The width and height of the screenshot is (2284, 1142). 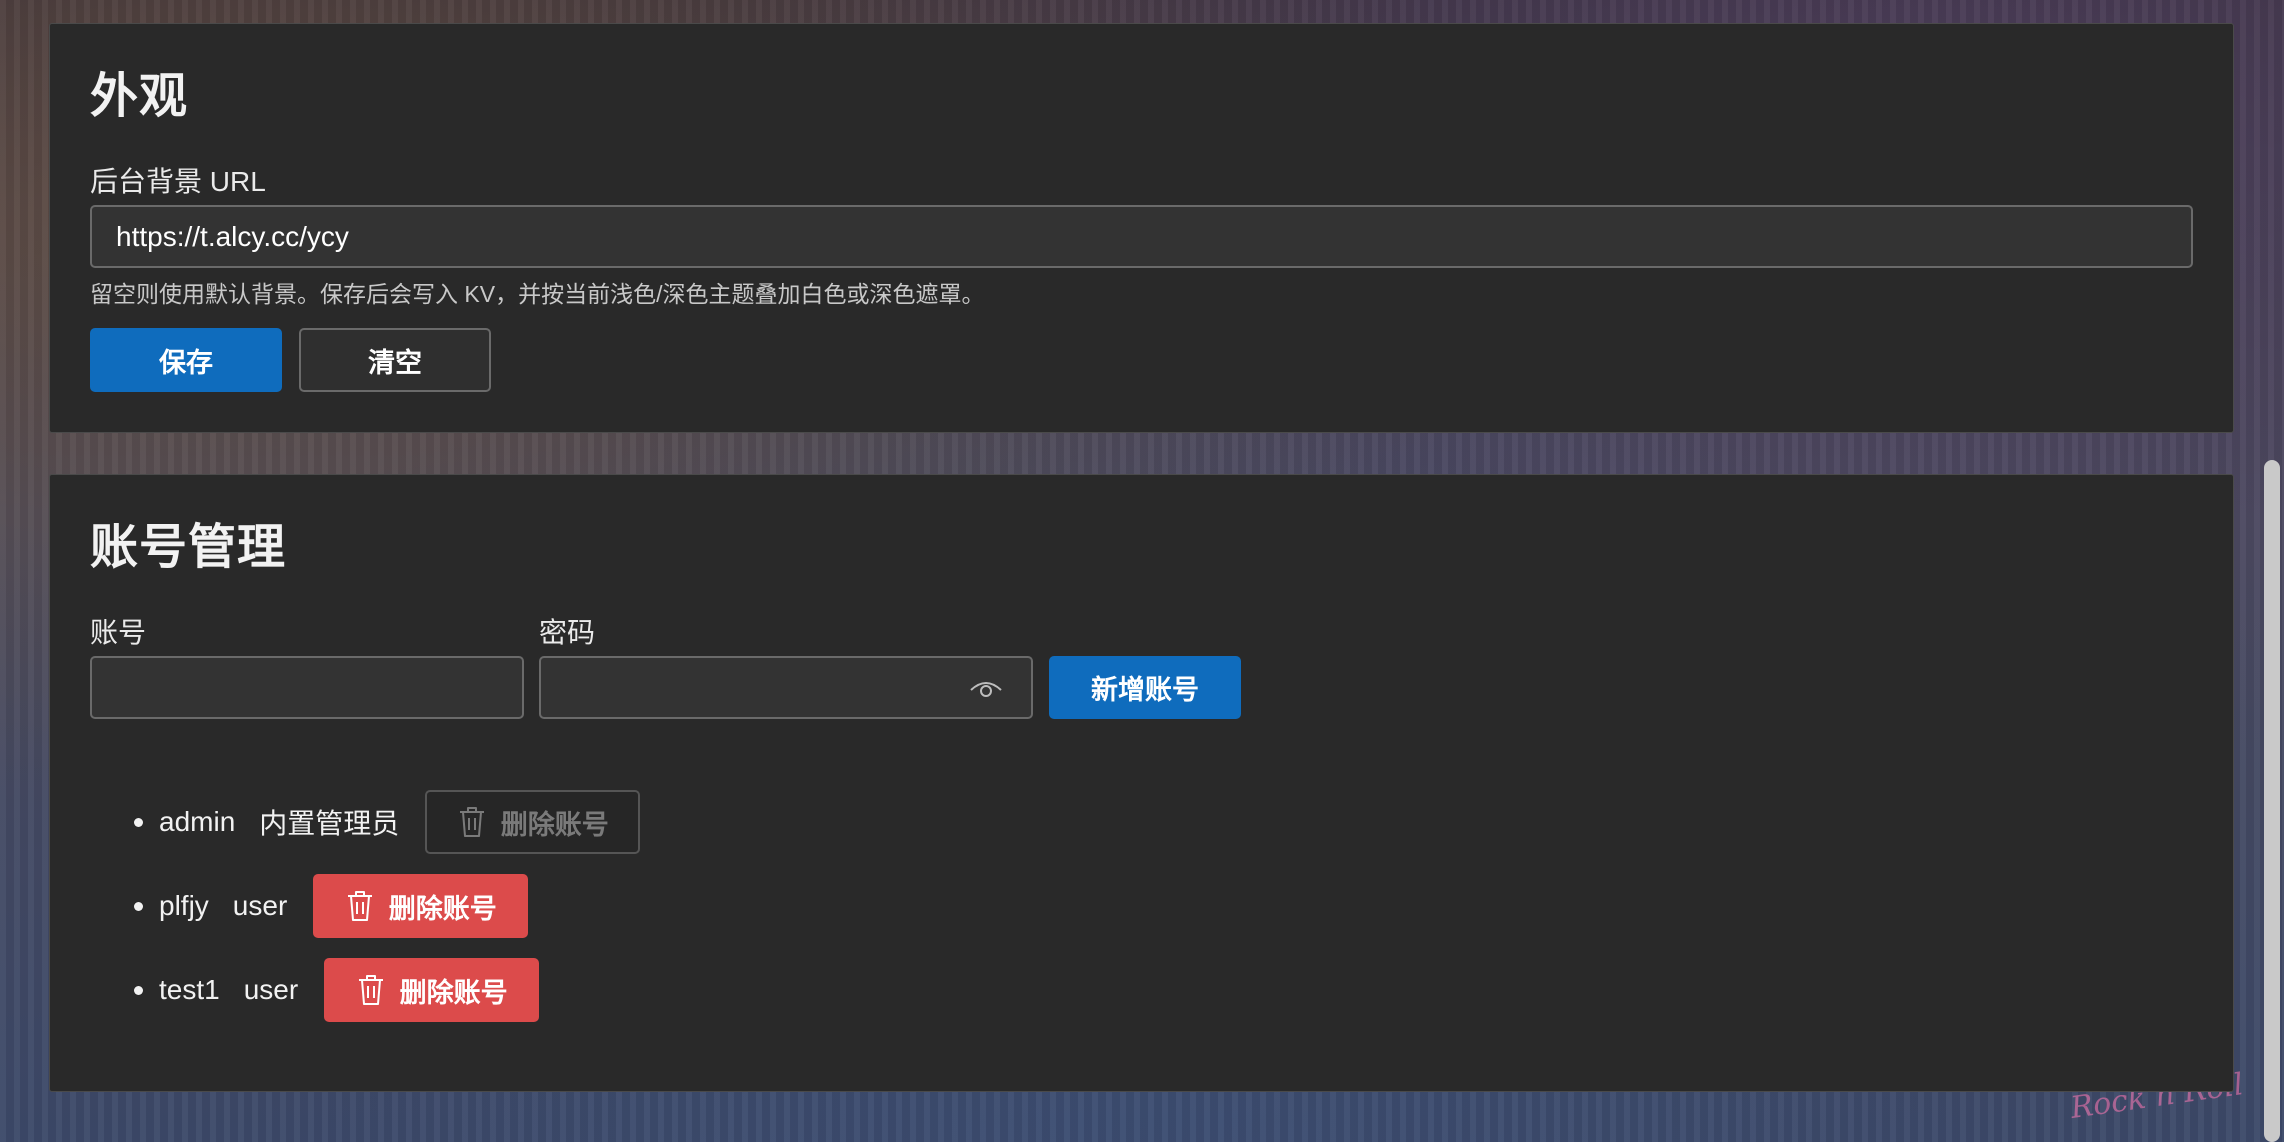 I want to click on clear-button: 清空, so click(x=395, y=360).